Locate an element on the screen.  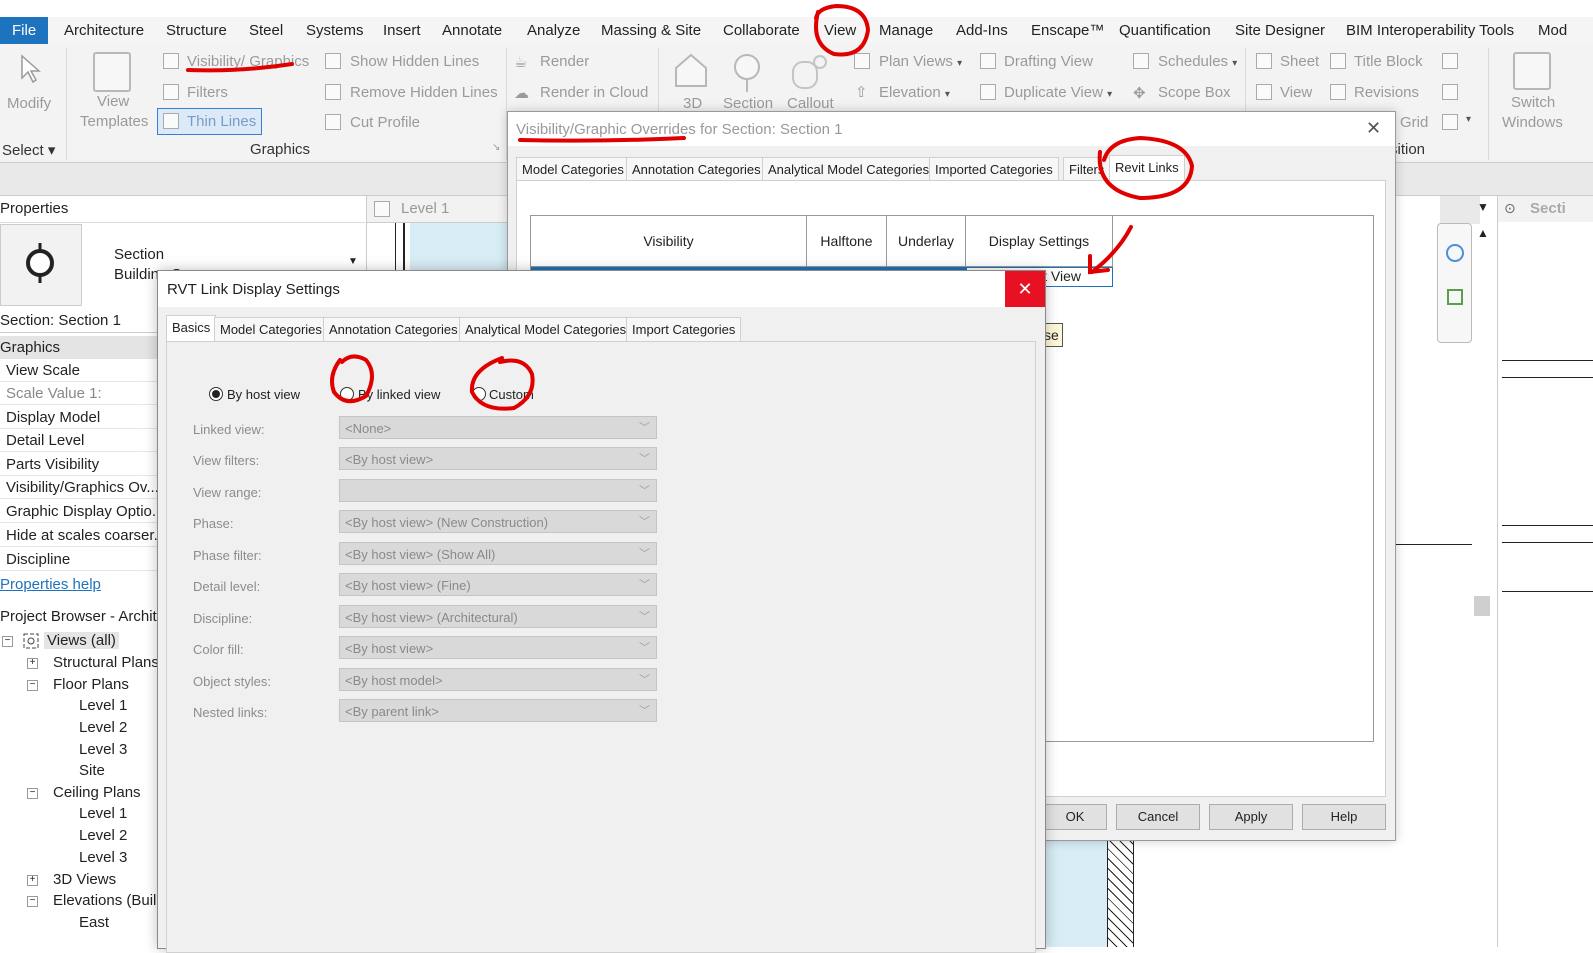
menu-massing-site: Massing & Site is located at coordinates (651, 30).